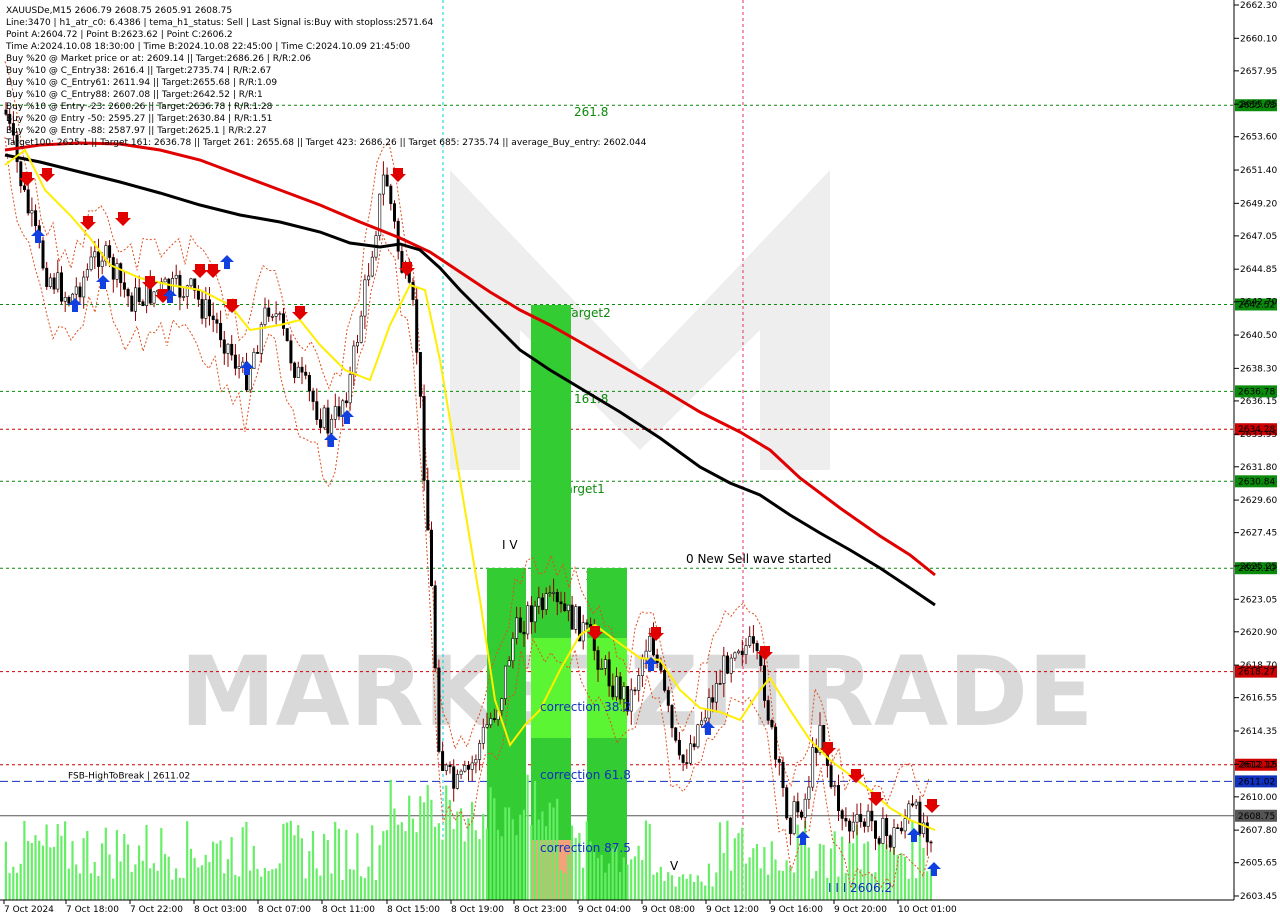 The width and height of the screenshot is (1280, 920). What do you see at coordinates (1258, 831) in the screenshot?
I see `y-tick-label: 2607.80` at bounding box center [1258, 831].